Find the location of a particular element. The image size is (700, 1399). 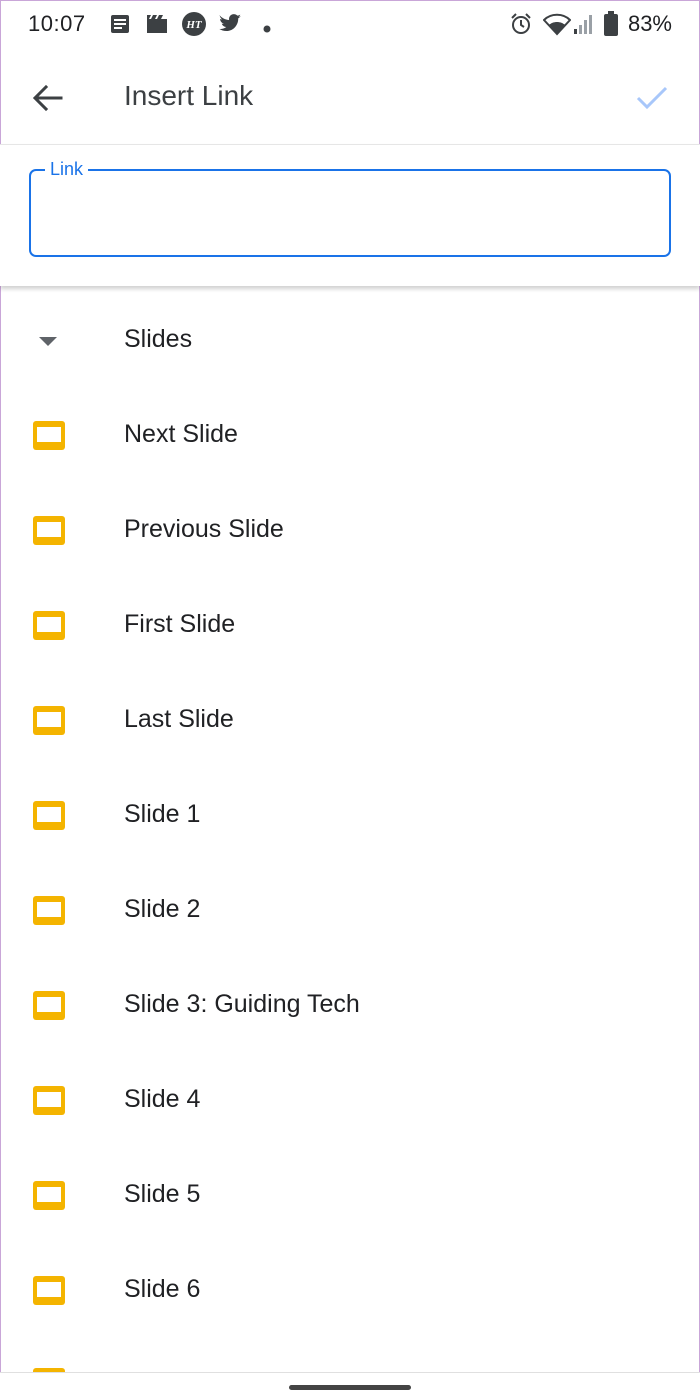

list-item-label: Next Slide is located at coordinates (181, 434).